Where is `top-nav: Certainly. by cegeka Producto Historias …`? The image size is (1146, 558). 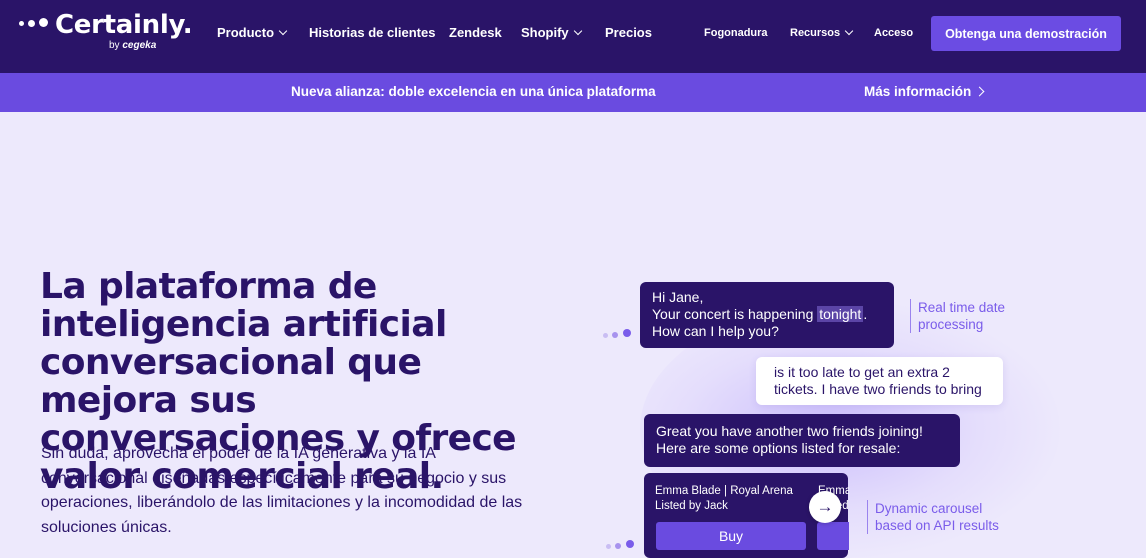
top-nav: Certainly. by cegeka Producto Historias … is located at coordinates (573, 36).